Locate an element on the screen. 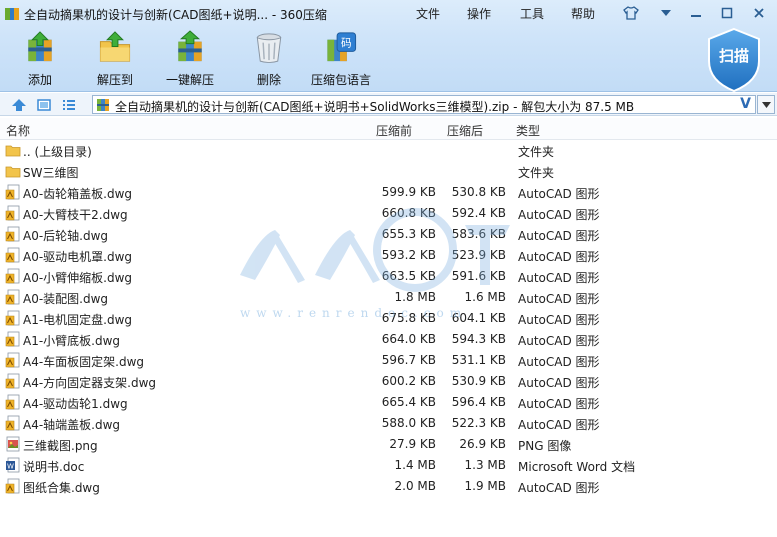 This screenshot has width=777, height=537. column-type: 类型 is located at coordinates (528, 130).